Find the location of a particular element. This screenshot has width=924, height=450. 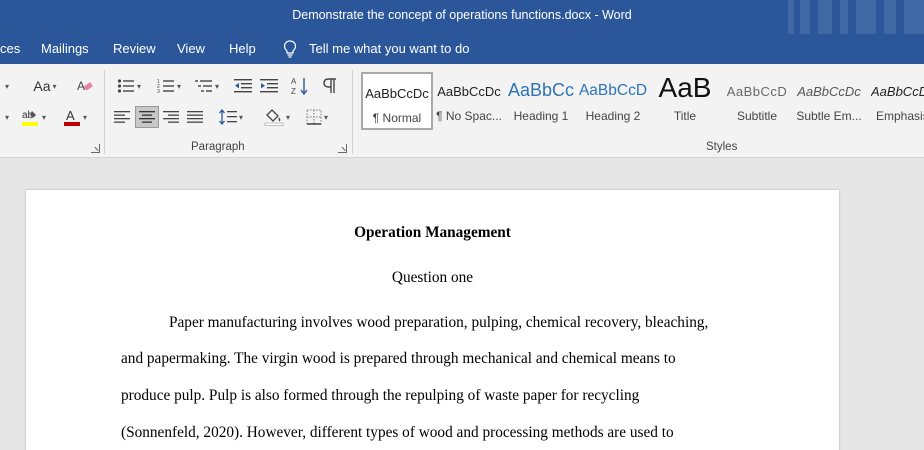

decrease-indent-button is located at coordinates (243, 86).